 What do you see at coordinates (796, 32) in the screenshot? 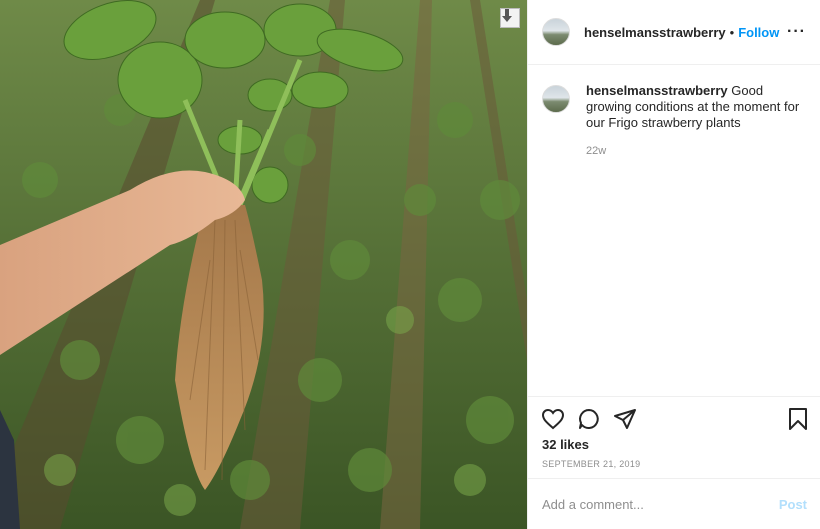
I see `more-options-icon: ···` at bounding box center [796, 32].